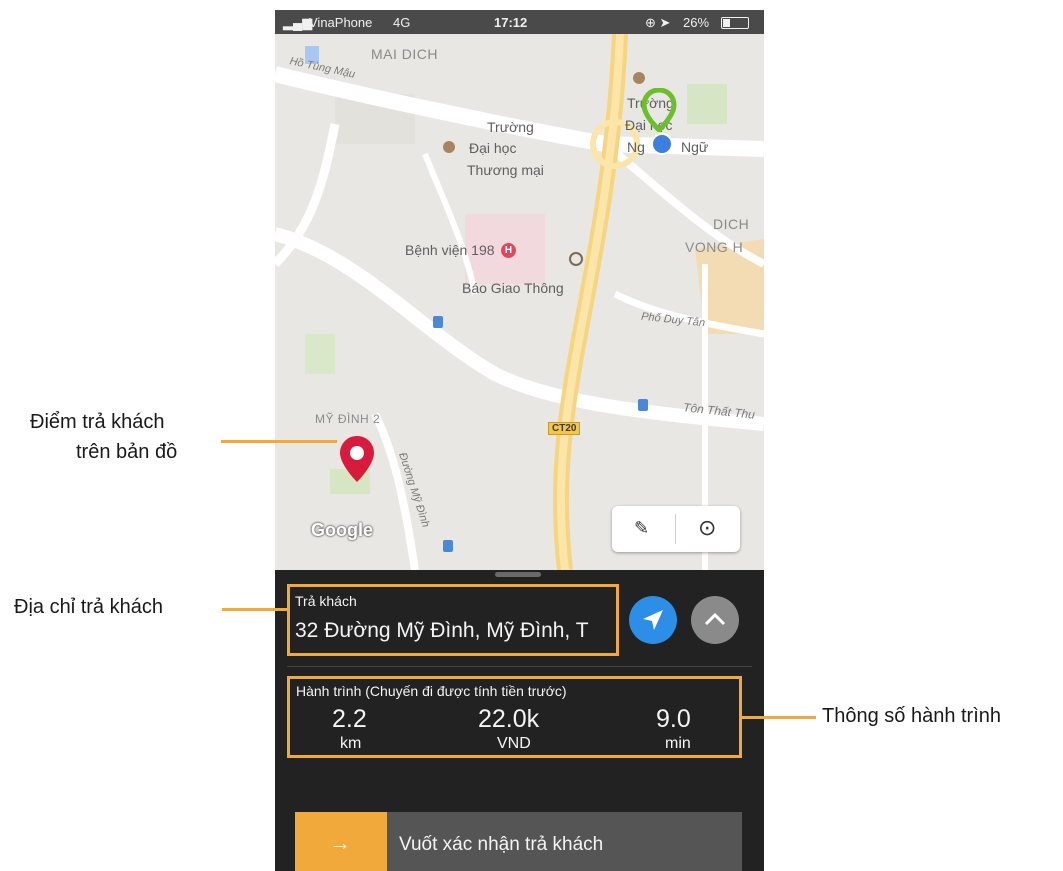 This screenshot has height=871, width=1063. What do you see at coordinates (518, 574) in the screenshot?
I see `drag-handle` at bounding box center [518, 574].